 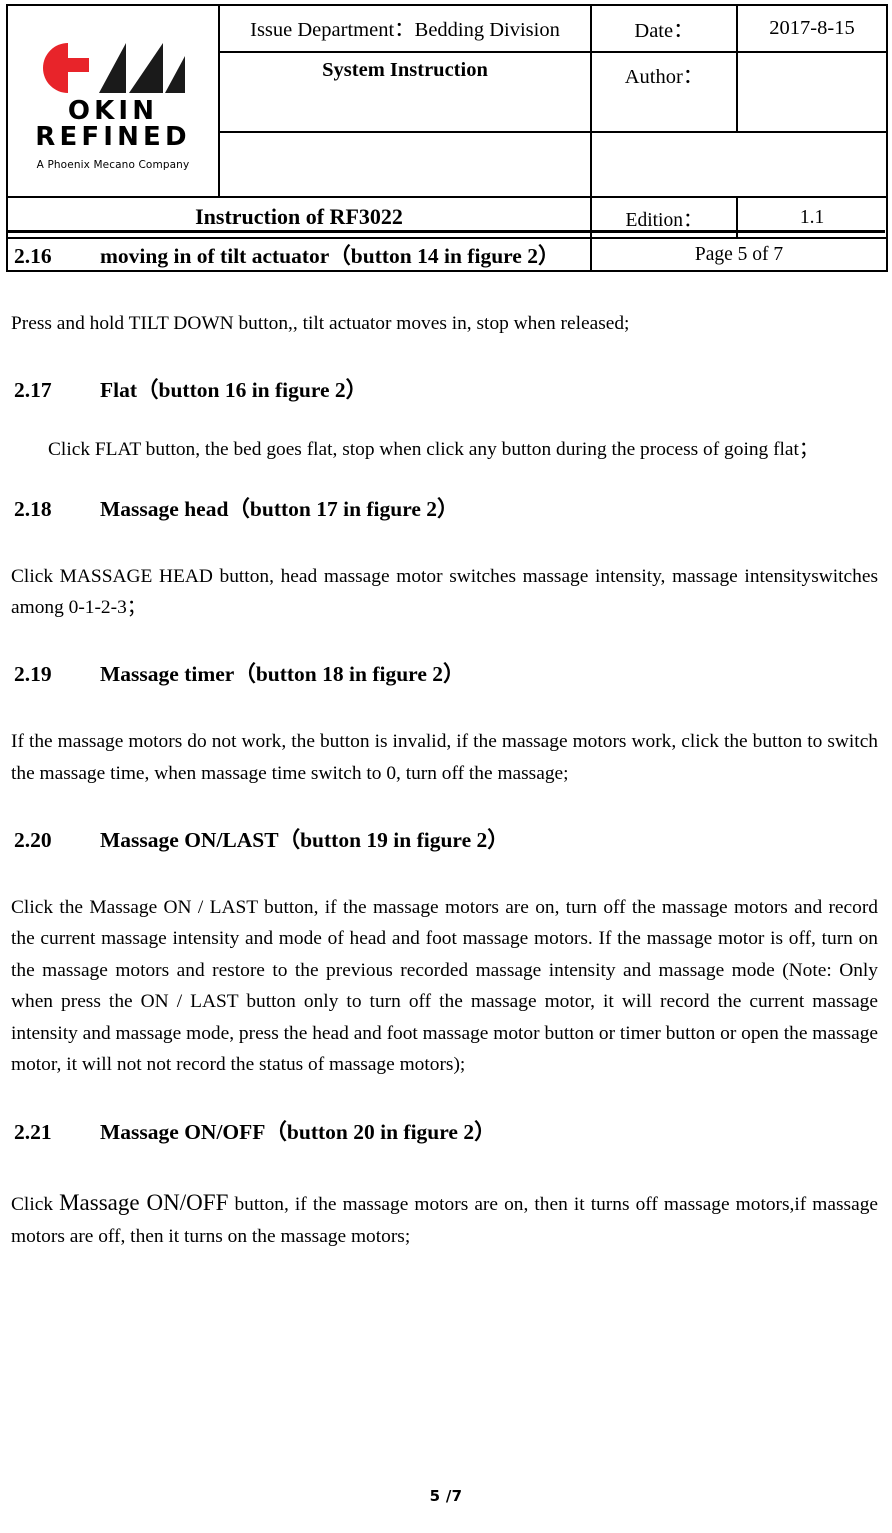 What do you see at coordinates (298, 1131) in the screenshot?
I see `section-title-2-21: Massage ON/OFF（button 20 in figure 2）` at bounding box center [298, 1131].